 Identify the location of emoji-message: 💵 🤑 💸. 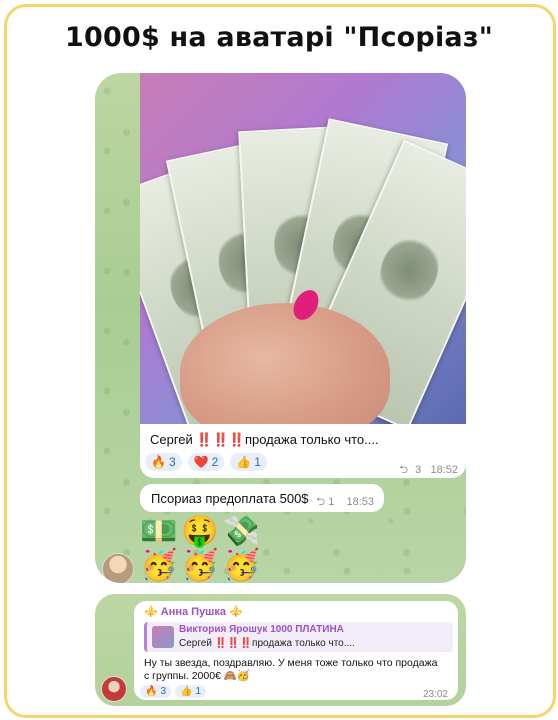
(200, 532).